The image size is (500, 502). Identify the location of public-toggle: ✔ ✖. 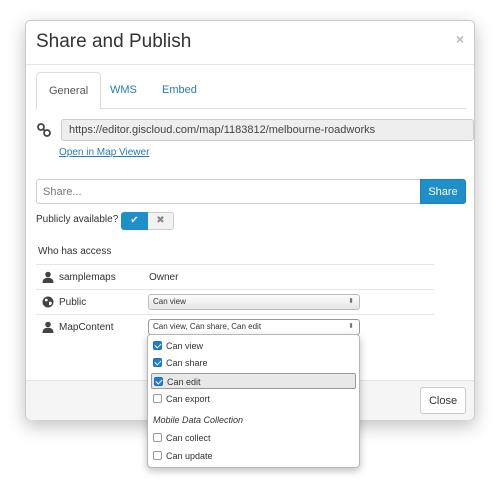
(148, 221).